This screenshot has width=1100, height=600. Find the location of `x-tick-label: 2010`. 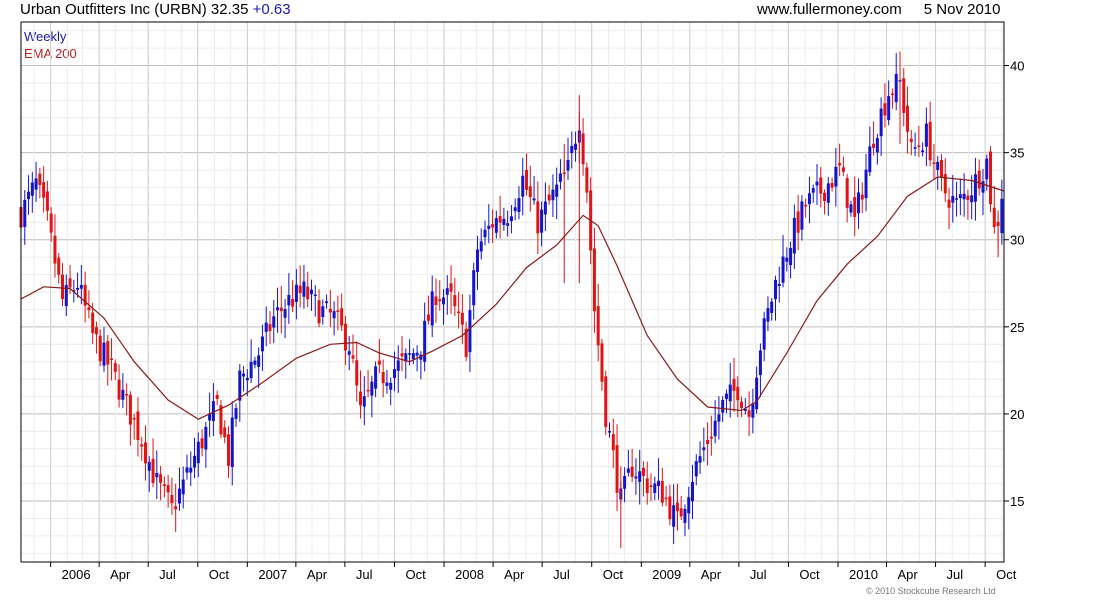

x-tick-label: 2010 is located at coordinates (863, 574).